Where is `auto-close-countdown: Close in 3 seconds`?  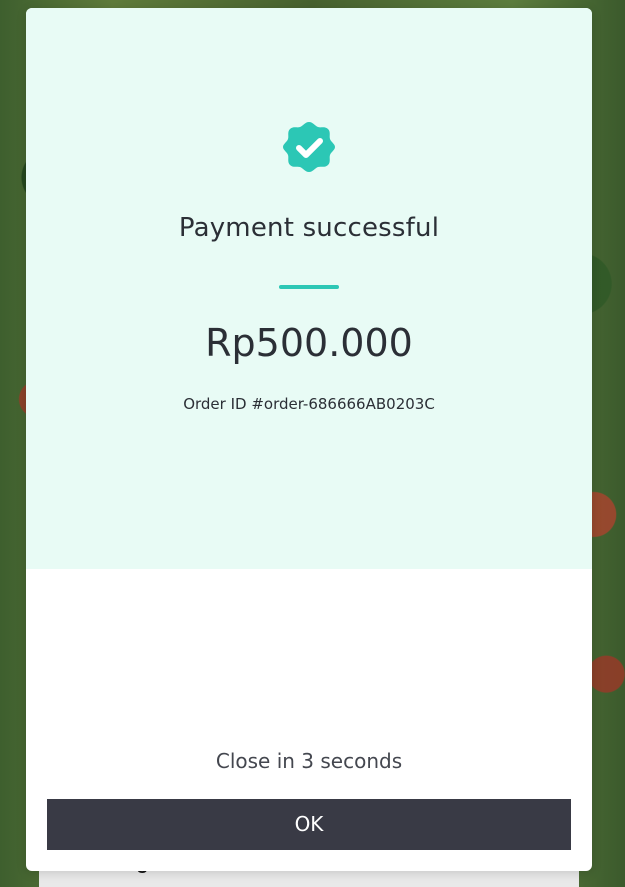
auto-close-countdown: Close in 3 seconds is located at coordinates (309, 761).